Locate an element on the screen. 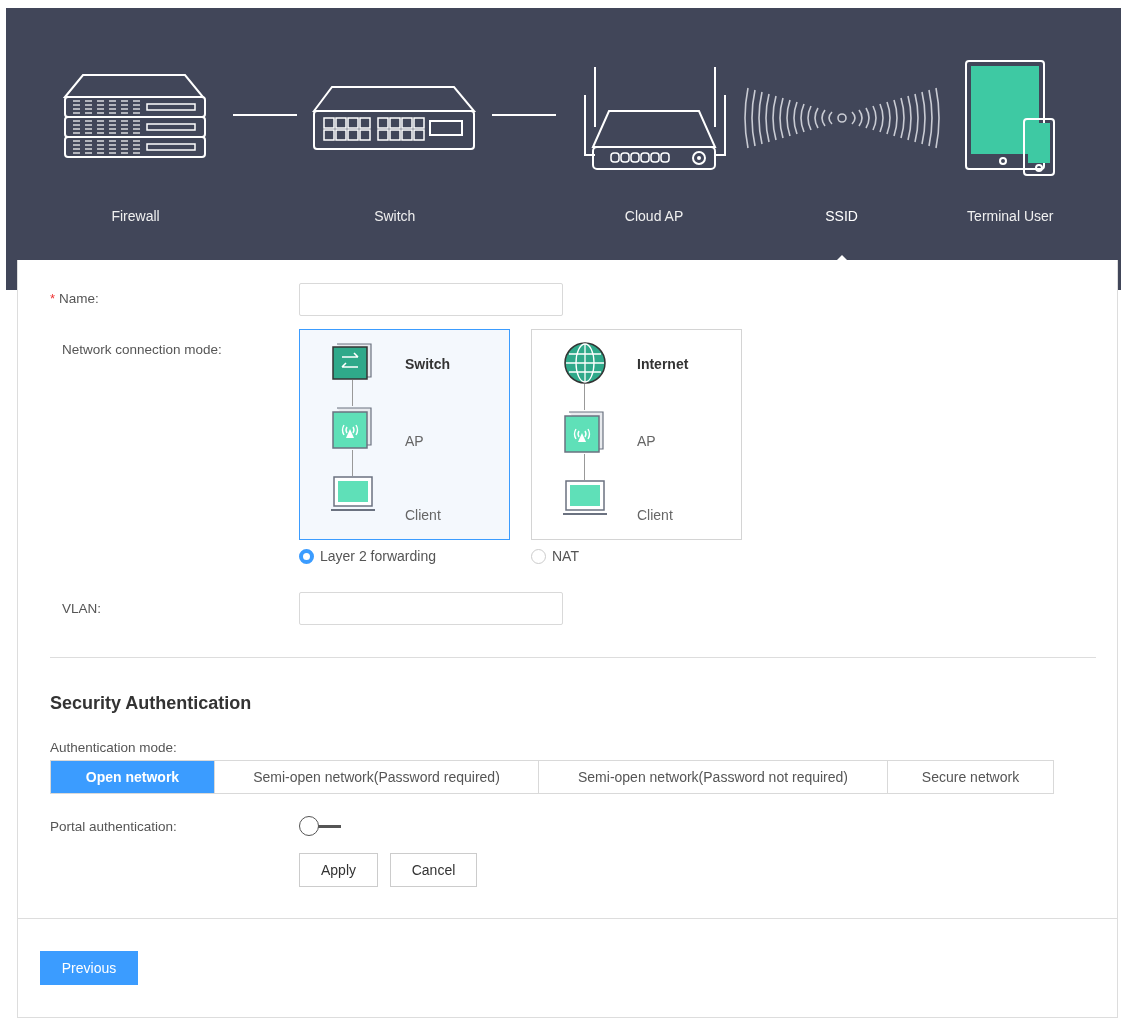 This screenshot has height=1025, width=1121. vlan-label: VLAN: is located at coordinates (82, 608).